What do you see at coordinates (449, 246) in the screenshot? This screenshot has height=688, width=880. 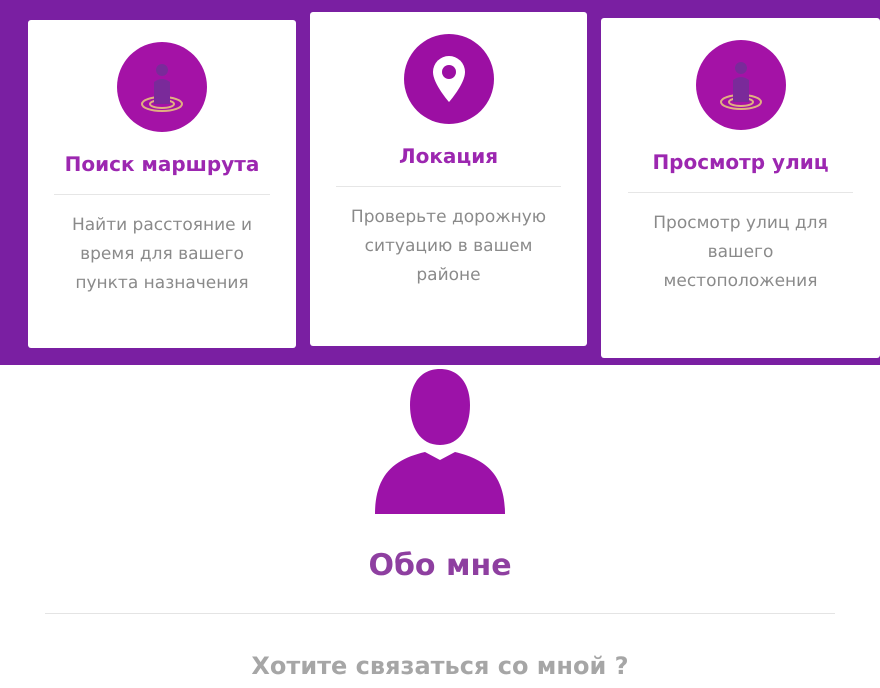 I see `card-description: Проверьте дорожную ситуацию в вашем районе` at bounding box center [449, 246].